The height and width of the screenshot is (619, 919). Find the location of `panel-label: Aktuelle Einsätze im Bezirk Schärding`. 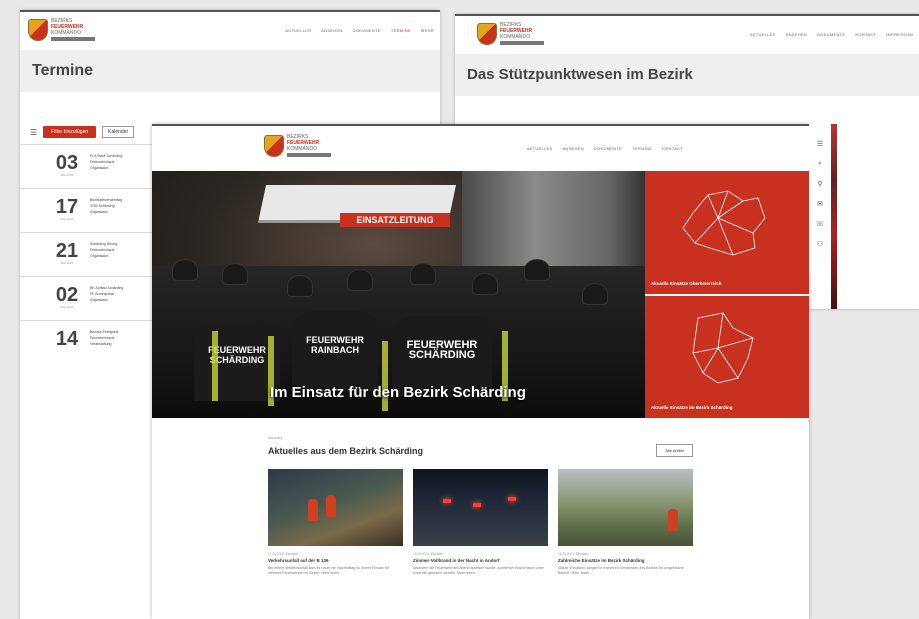

panel-label: Aktuelle Einsätze im Bezirk Schärding is located at coordinates (692, 407).